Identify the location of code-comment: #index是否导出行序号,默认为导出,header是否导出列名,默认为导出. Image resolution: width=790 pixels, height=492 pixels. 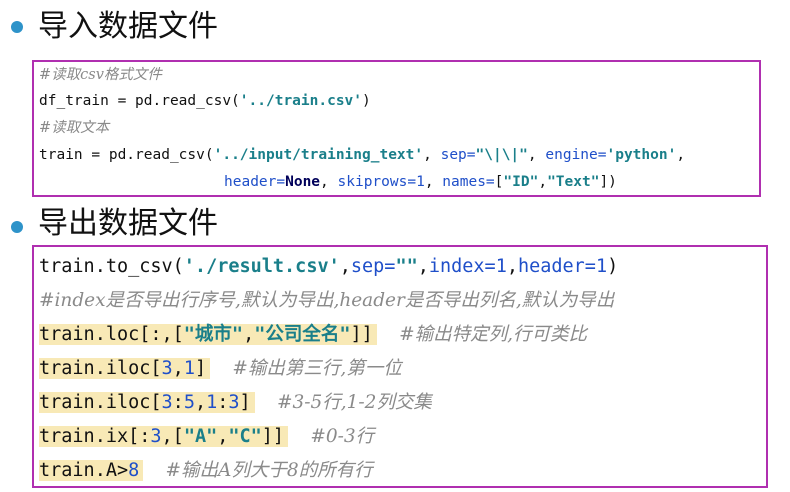
(327, 300).